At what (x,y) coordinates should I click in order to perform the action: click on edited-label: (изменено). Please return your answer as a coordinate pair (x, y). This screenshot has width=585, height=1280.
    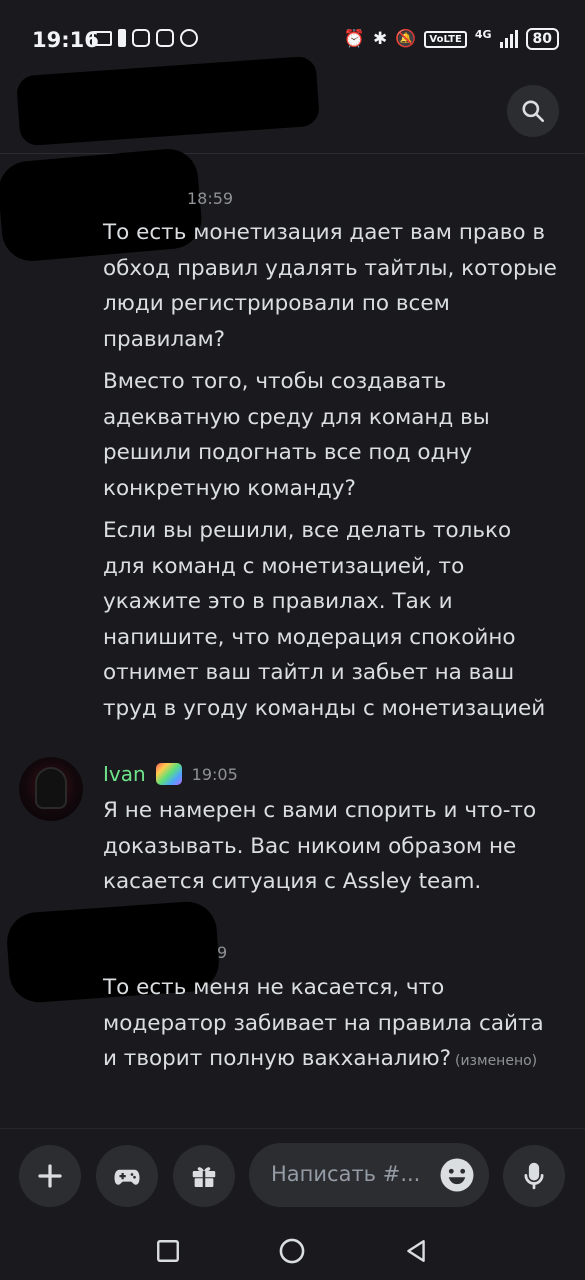
    Looking at the image, I should click on (496, 1061).